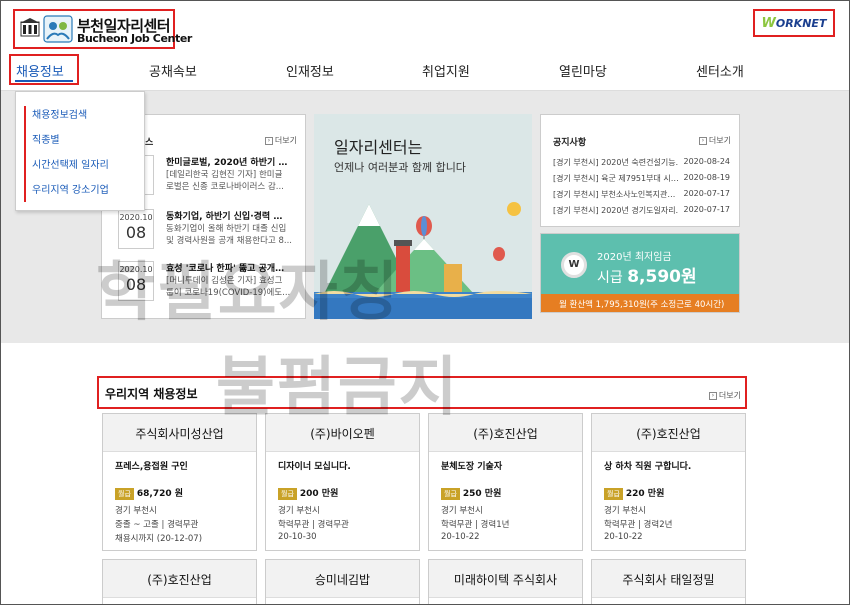  What do you see at coordinates (643, 162) in the screenshot?
I see `notice-row: [경기 부천시] 2020년 숙련건설기능… 2020-08-24` at bounding box center [643, 162].